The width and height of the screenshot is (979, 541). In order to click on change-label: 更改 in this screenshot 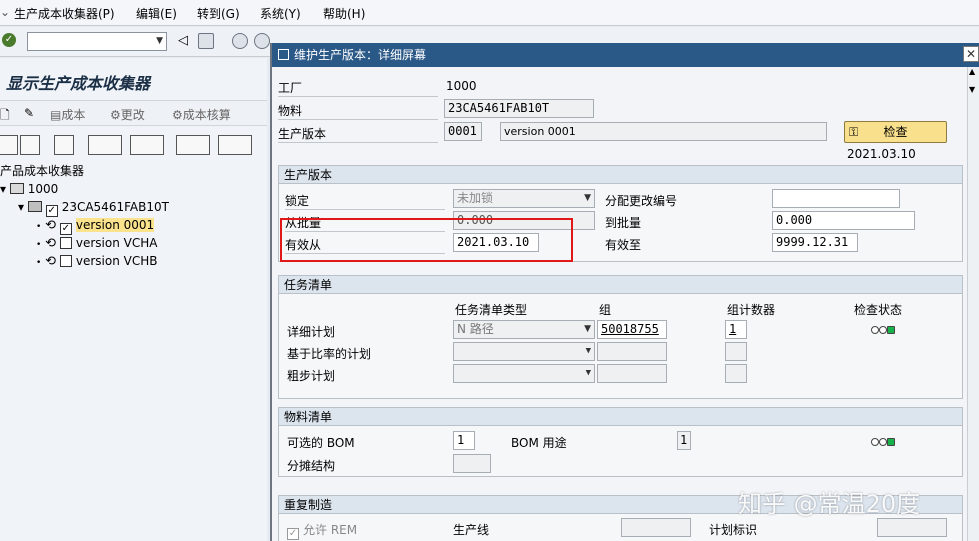, I will do `click(132, 115)`.